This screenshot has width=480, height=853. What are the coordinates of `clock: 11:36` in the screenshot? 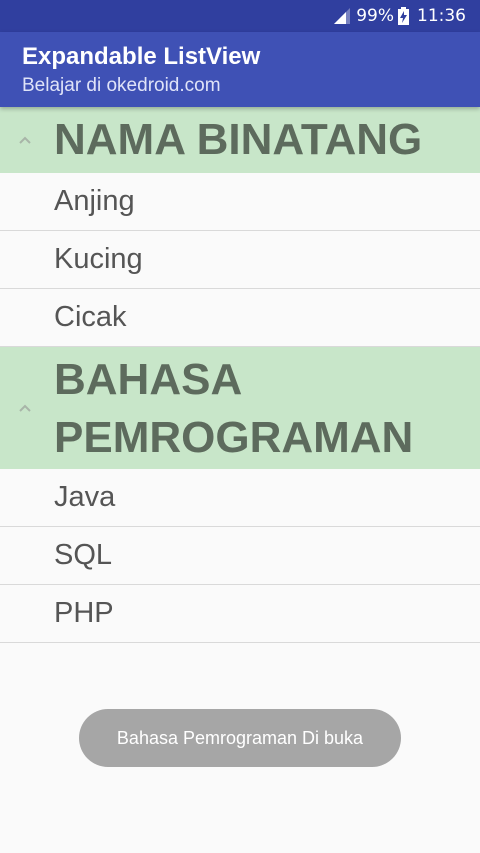 It's located at (441, 16).